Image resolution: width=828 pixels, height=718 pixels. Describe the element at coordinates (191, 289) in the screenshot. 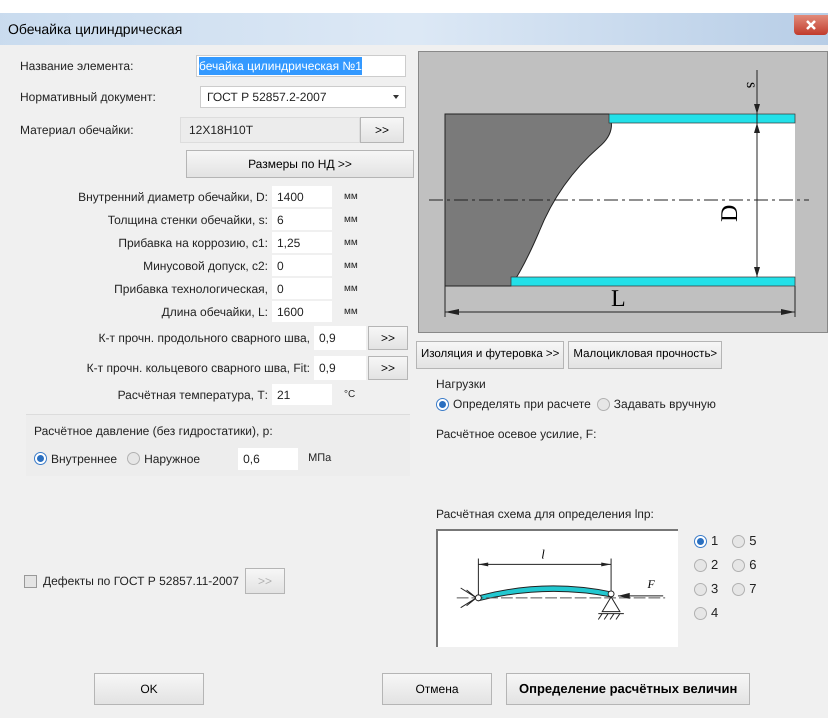

I see `field-label: Прибавка технологическая,` at that location.